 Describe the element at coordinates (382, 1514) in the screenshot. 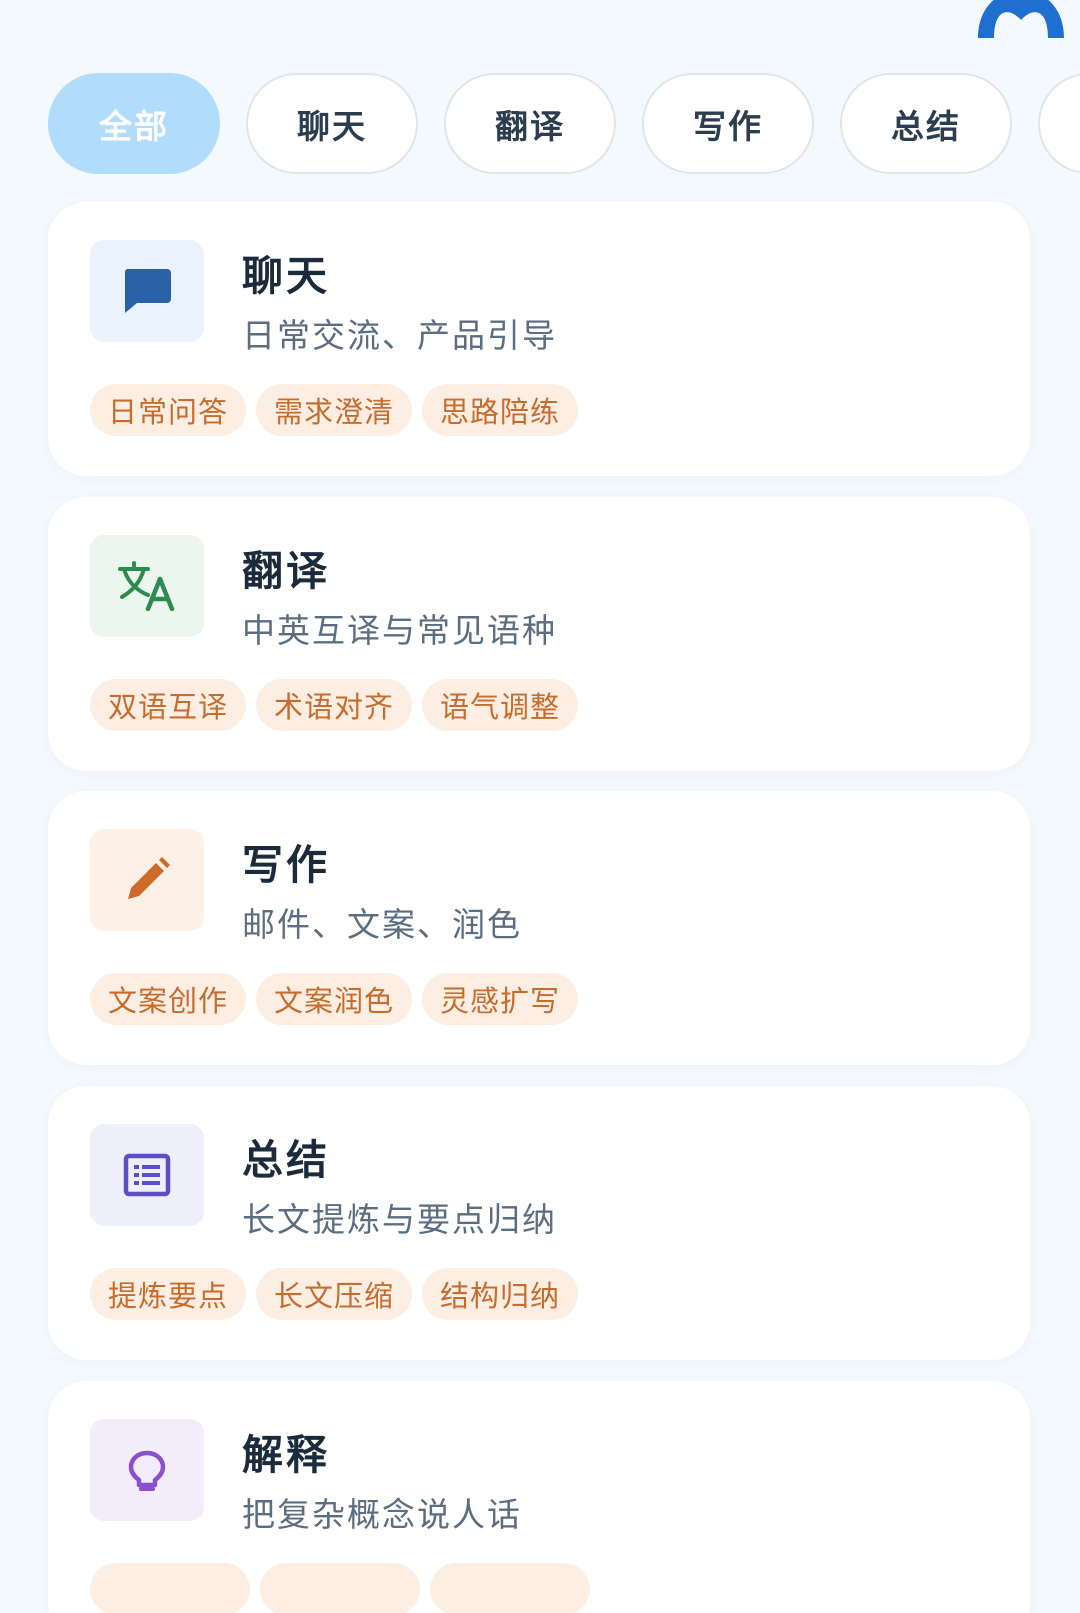

I see `card-description: 把复杂概念说人话` at that location.